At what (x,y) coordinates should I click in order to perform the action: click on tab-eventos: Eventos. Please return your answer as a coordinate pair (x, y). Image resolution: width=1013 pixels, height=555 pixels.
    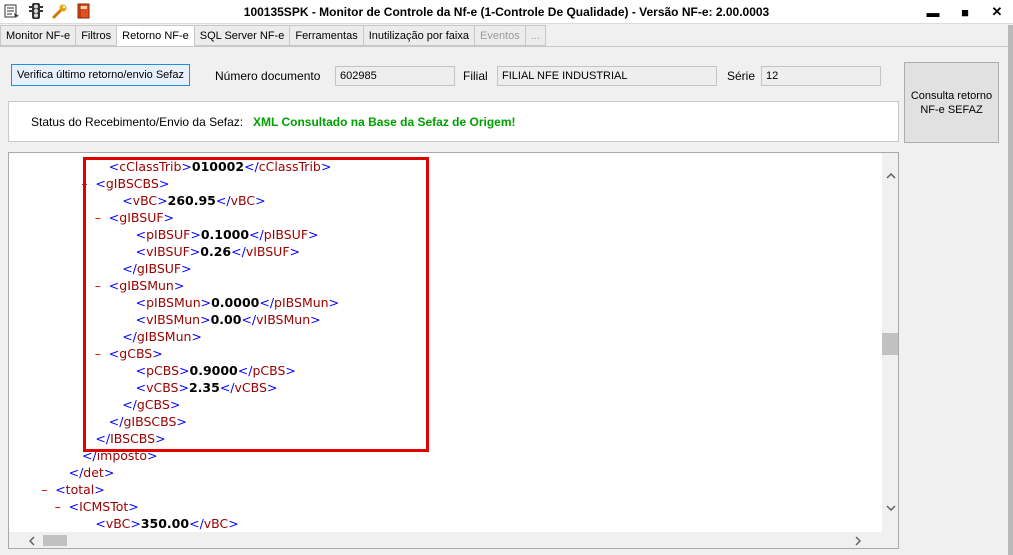
    Looking at the image, I should click on (499, 35).